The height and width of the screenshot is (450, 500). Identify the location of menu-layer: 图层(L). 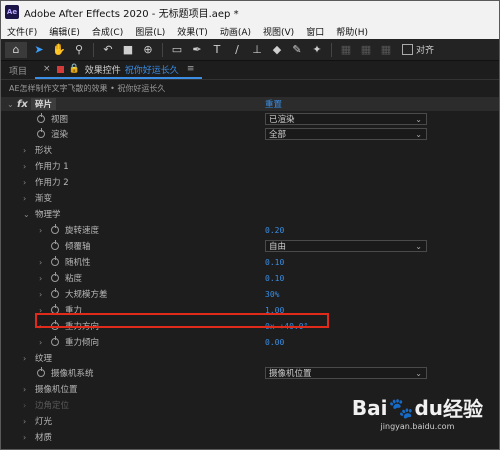
(150, 31).